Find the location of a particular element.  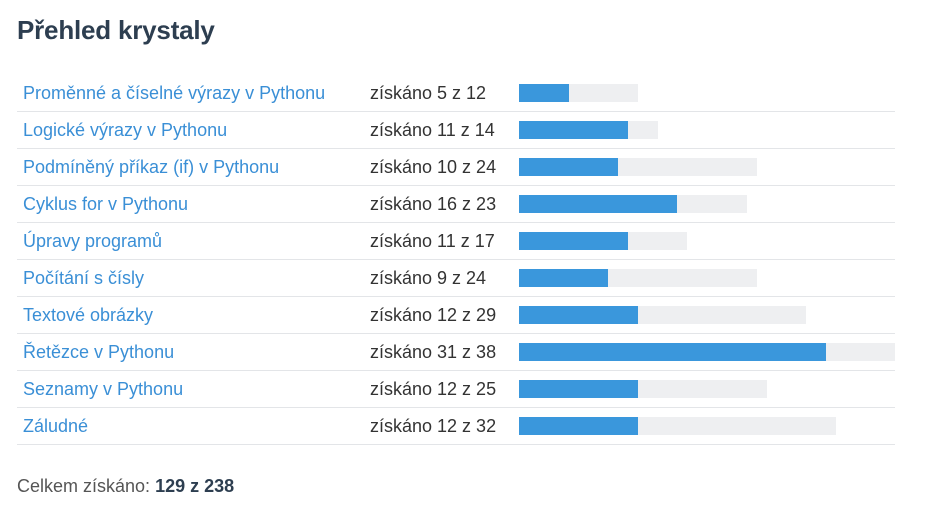

earned-text: získáno 9 z 24 is located at coordinates (441, 278).